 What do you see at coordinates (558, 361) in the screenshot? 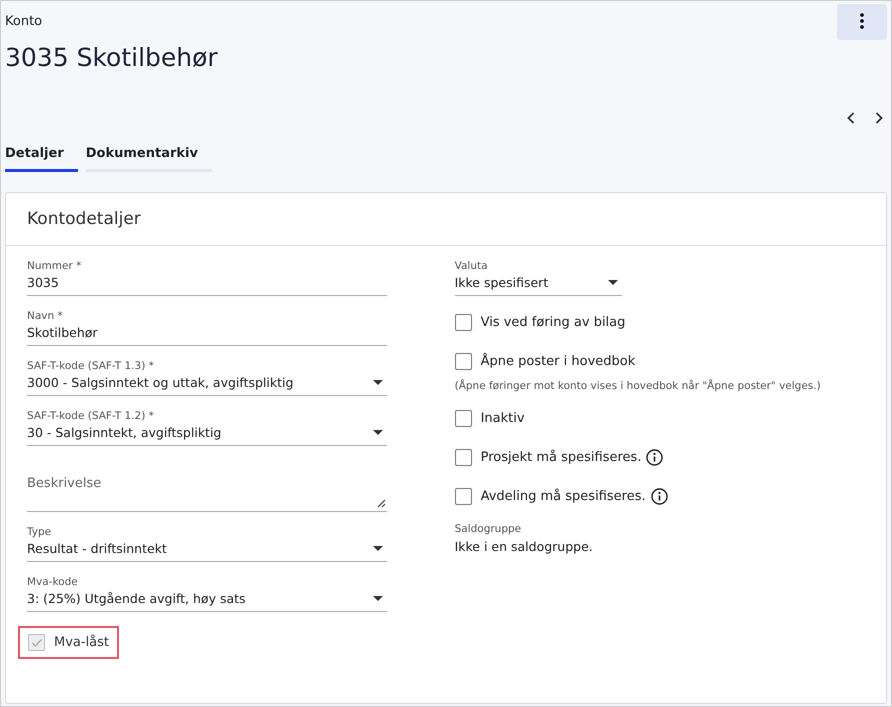
I see `checkbox-label: Åpne poster i hovedbok` at bounding box center [558, 361].